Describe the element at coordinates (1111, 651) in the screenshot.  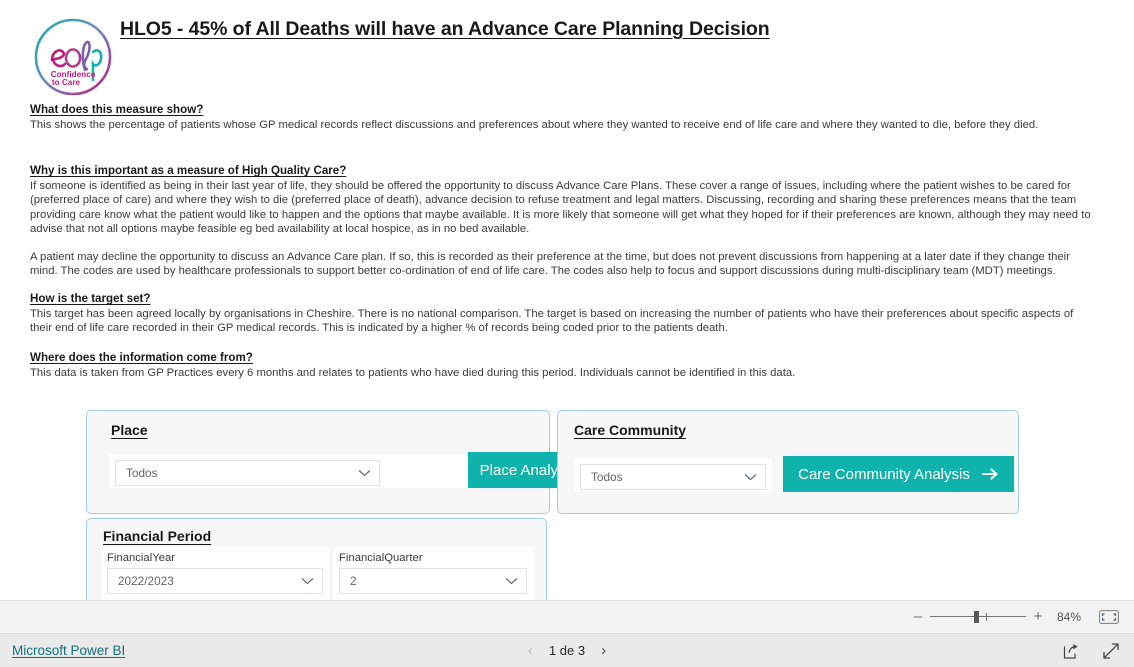
I see `fullscreen-icon` at that location.